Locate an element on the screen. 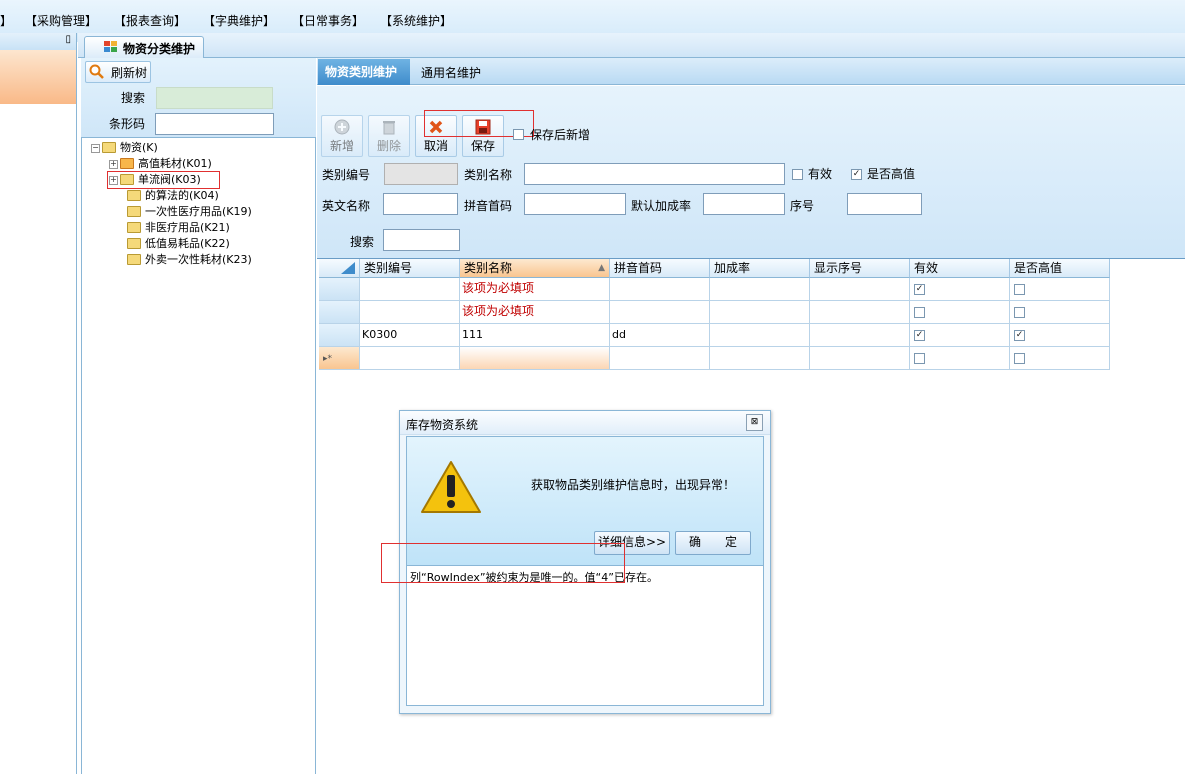  tab-generic-name-maintenance: 通用名维护 is located at coordinates (452, 72).